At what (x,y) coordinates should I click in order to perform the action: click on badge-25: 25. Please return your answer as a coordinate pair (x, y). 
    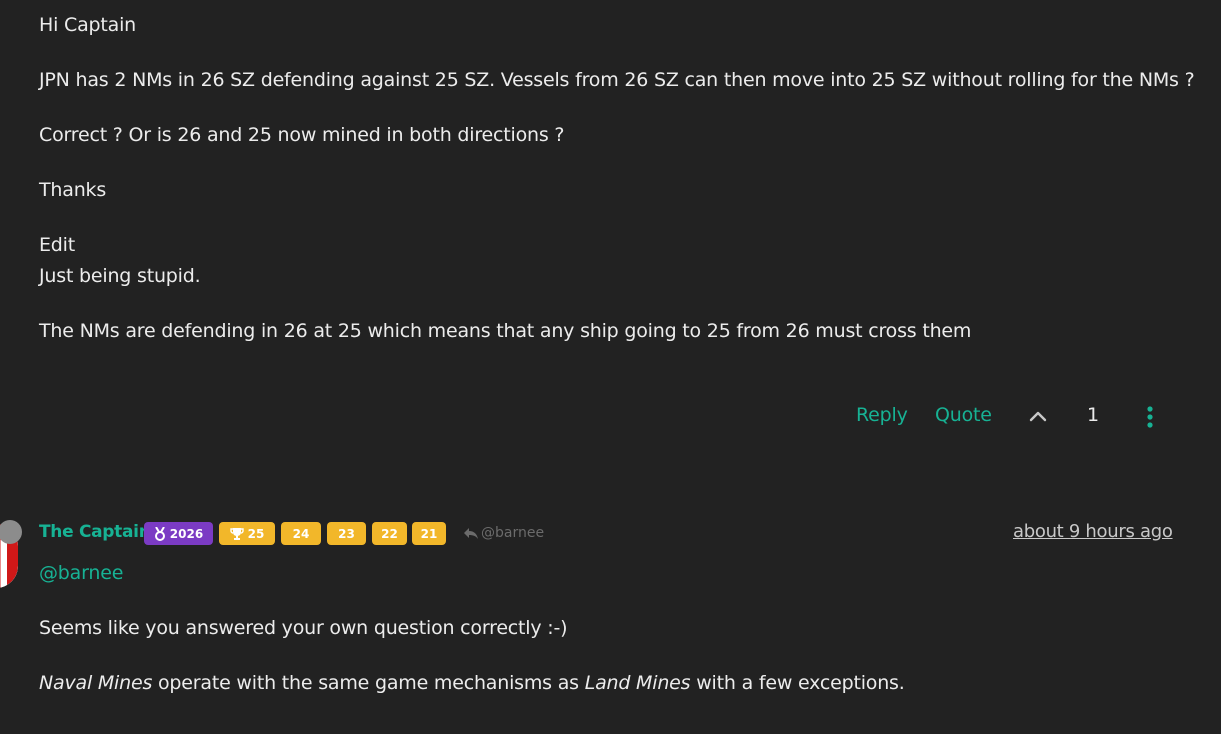
    Looking at the image, I should click on (247, 533).